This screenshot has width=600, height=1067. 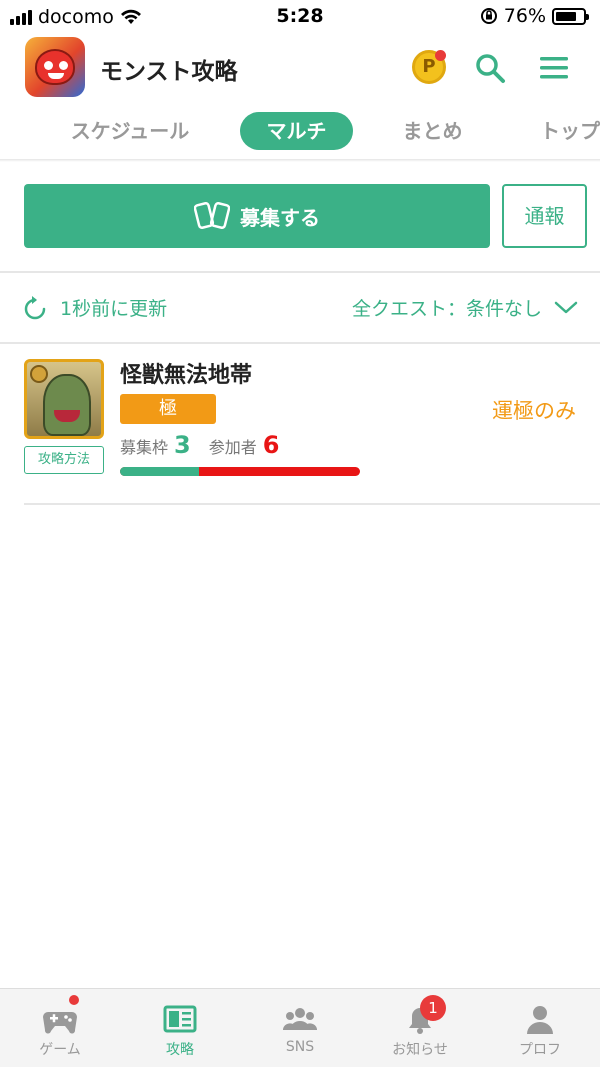 What do you see at coordinates (60, 1023) in the screenshot?
I see `gamepad-icon` at bounding box center [60, 1023].